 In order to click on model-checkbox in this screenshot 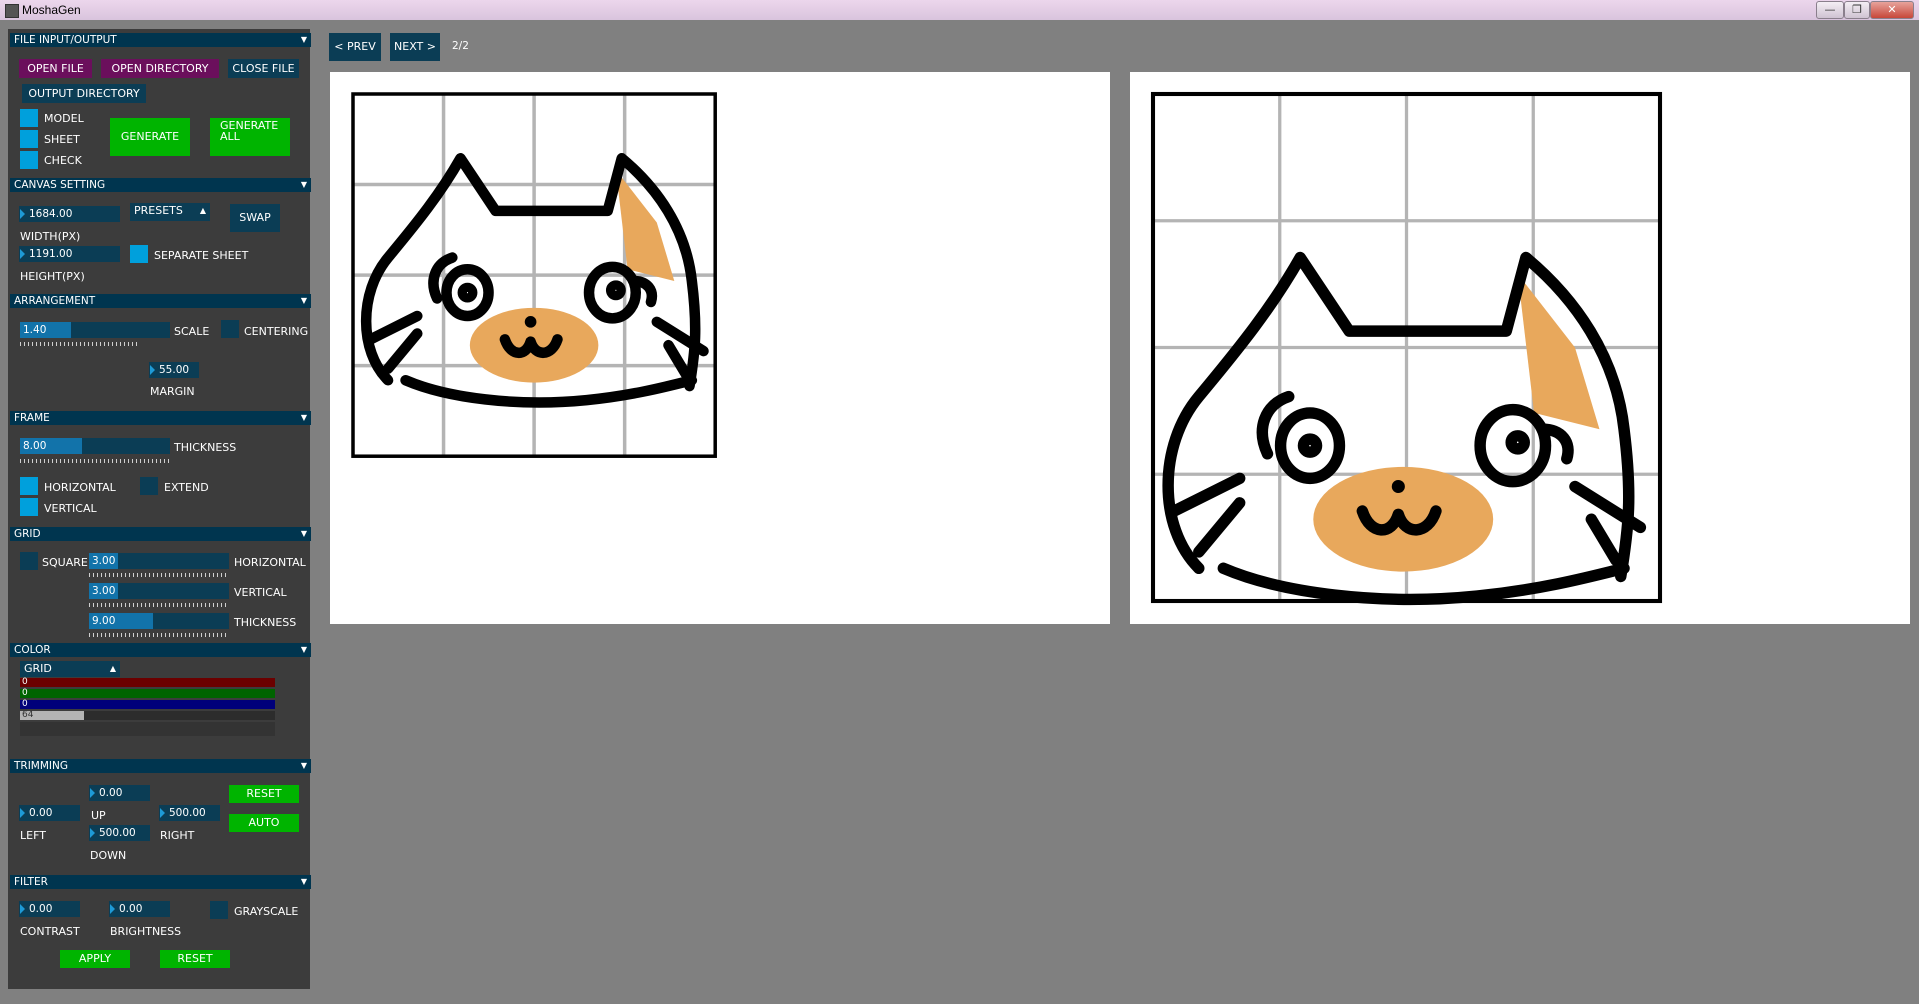, I will do `click(29, 118)`.